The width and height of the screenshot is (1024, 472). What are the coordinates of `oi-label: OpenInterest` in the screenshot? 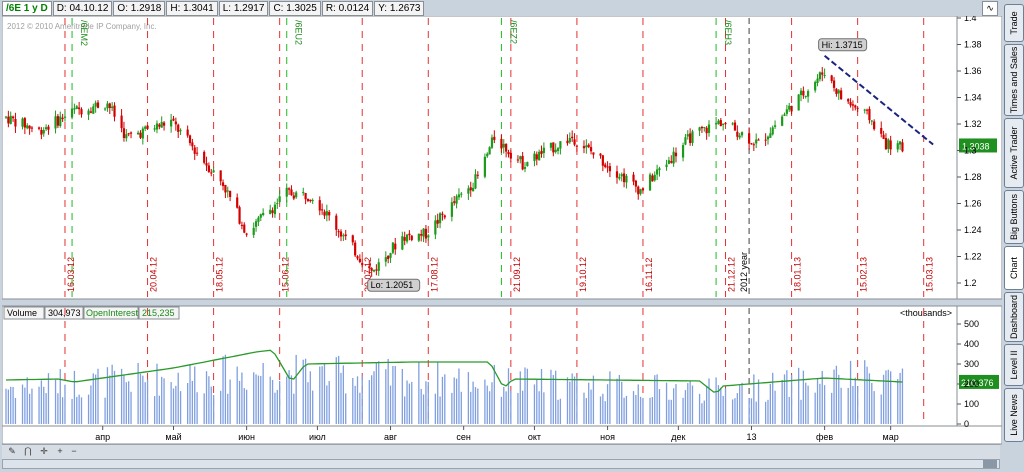 It's located at (112, 313).